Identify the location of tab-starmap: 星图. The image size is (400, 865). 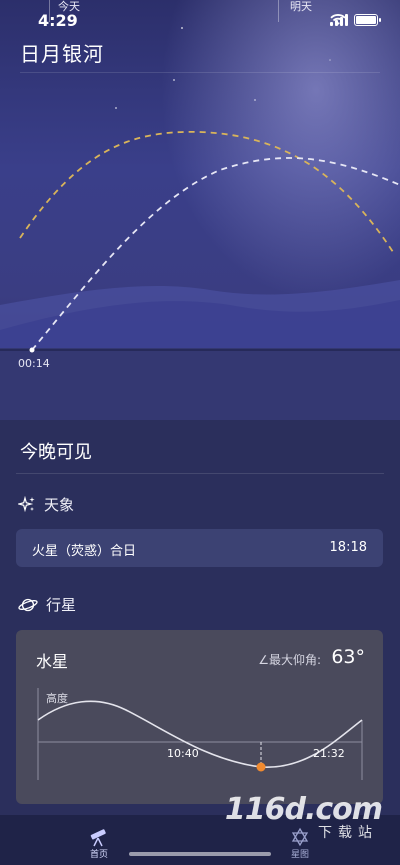
(300, 843).